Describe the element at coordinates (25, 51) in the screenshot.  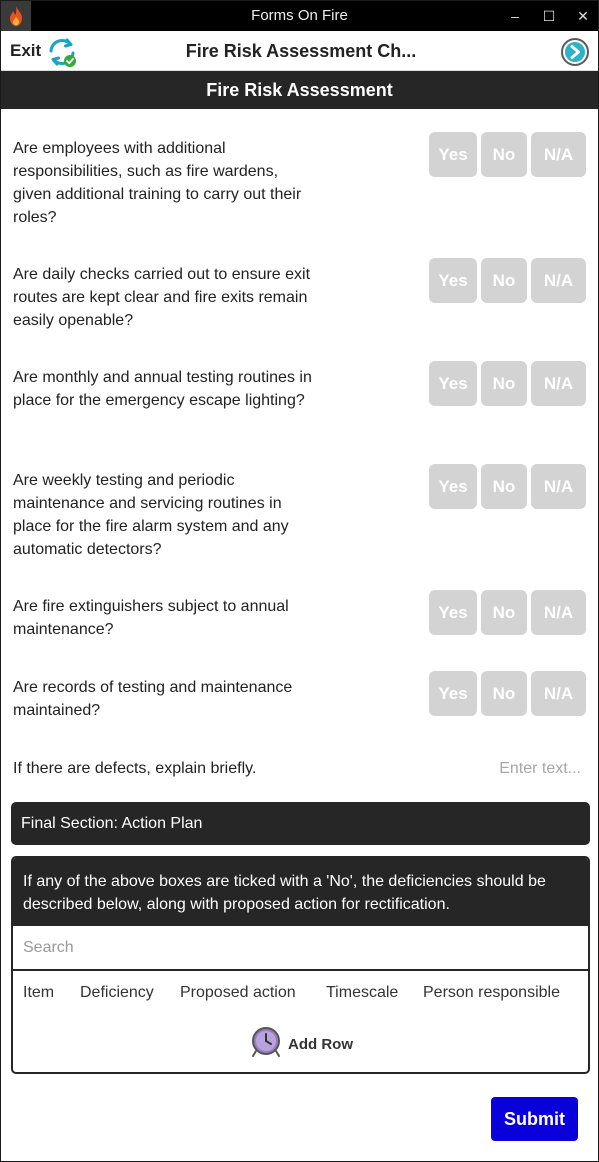
I see `exit-button: Exit` at that location.